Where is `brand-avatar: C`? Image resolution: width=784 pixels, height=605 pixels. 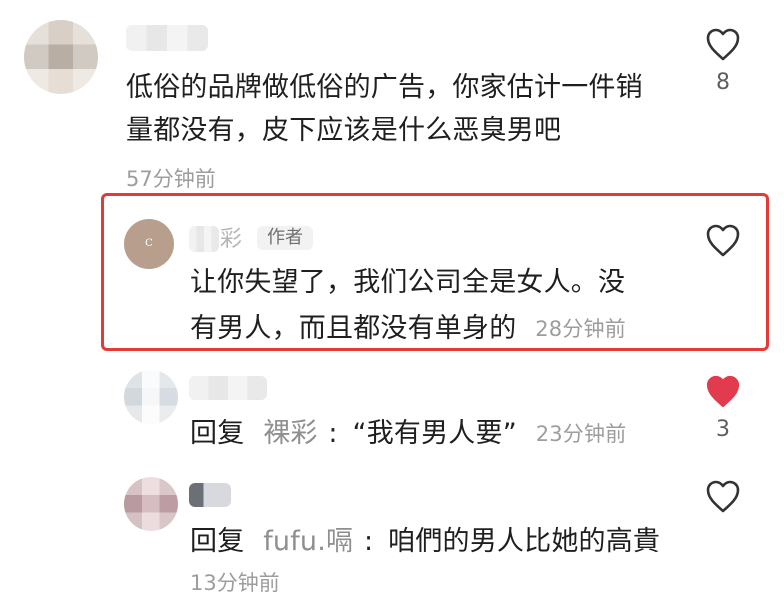
brand-avatar: C is located at coordinates (149, 244).